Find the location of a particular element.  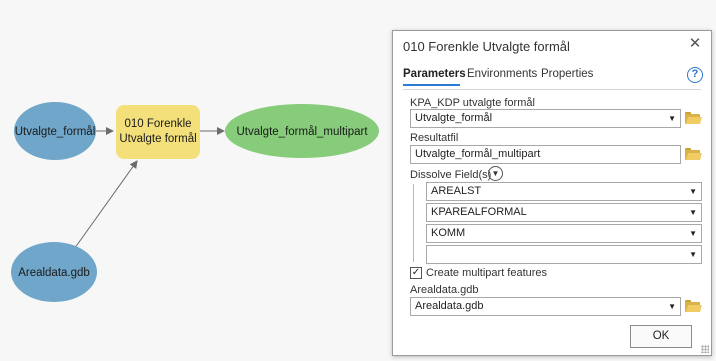

param-input-label: KPA_KDP utvalgte formål is located at coordinates (472, 103).